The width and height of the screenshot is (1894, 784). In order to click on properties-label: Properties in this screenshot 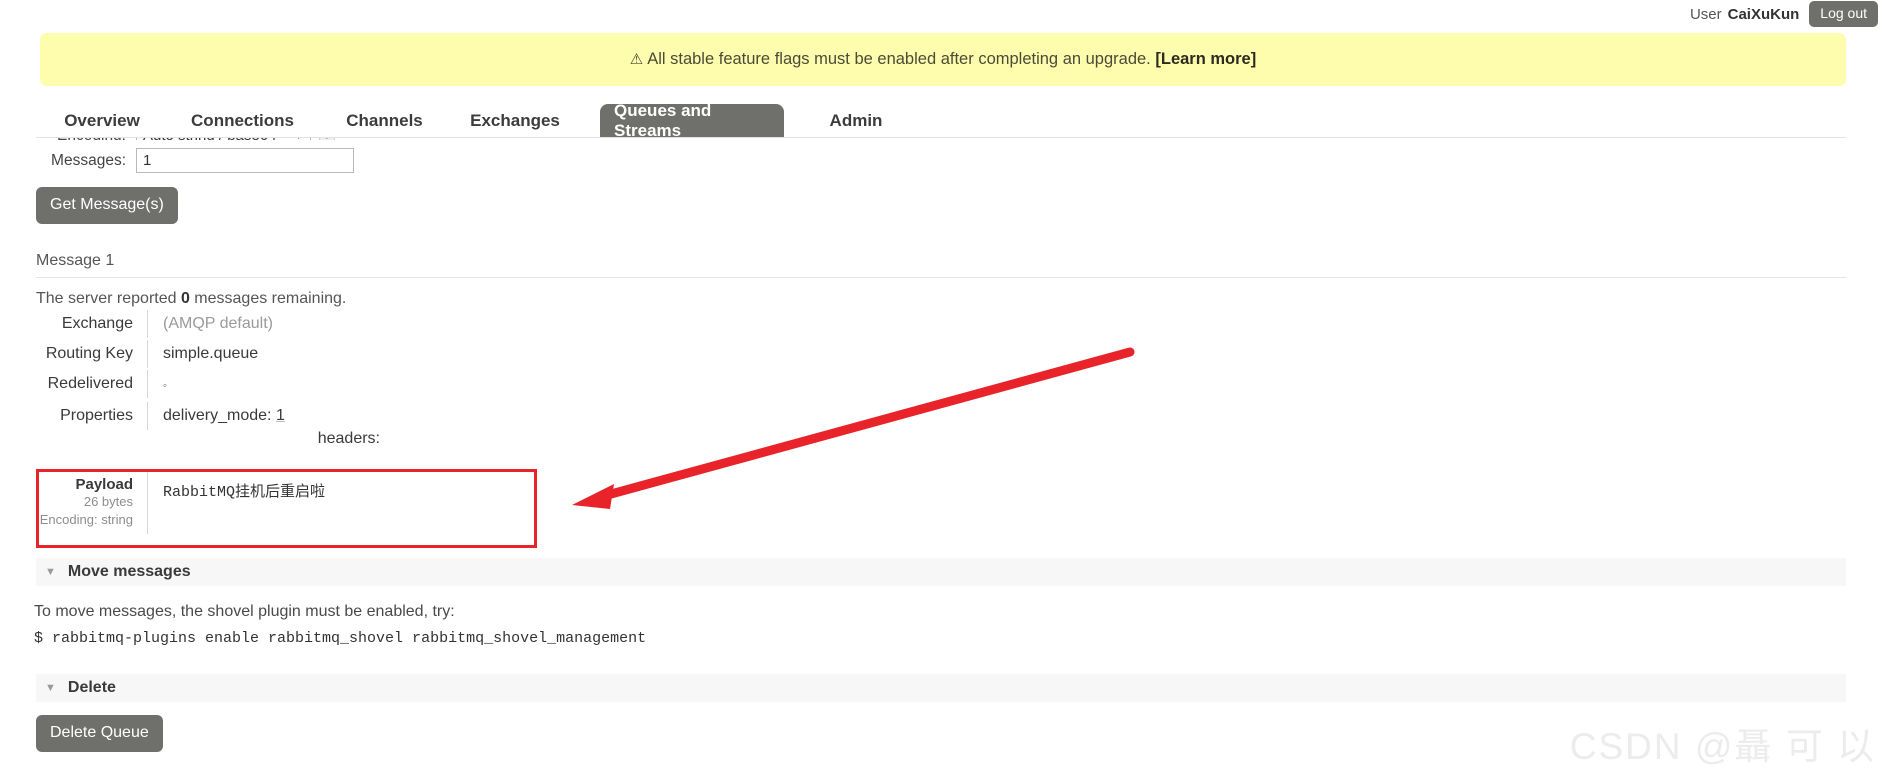, I will do `click(92, 416)`.